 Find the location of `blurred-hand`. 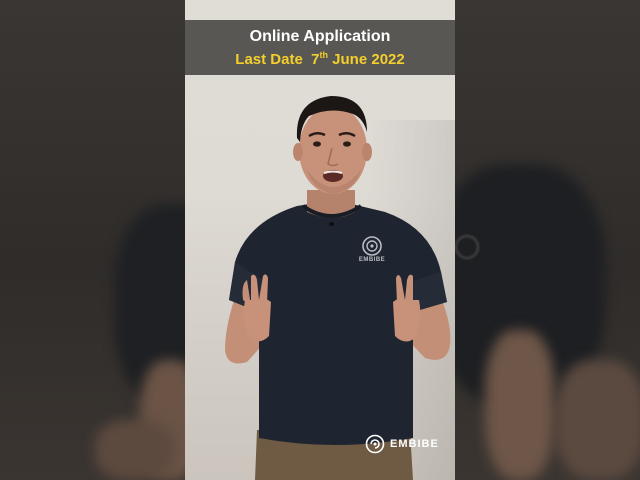

blurred-hand is located at coordinates (520, 405).